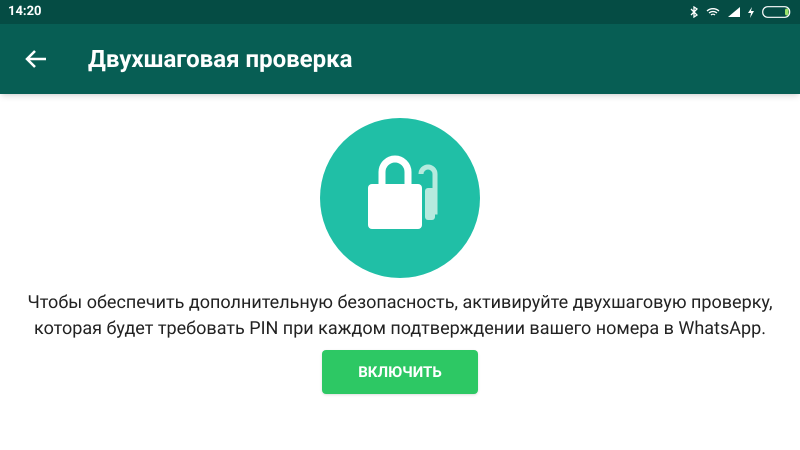 The image size is (800, 450). I want to click on lock-icon, so click(400, 198).